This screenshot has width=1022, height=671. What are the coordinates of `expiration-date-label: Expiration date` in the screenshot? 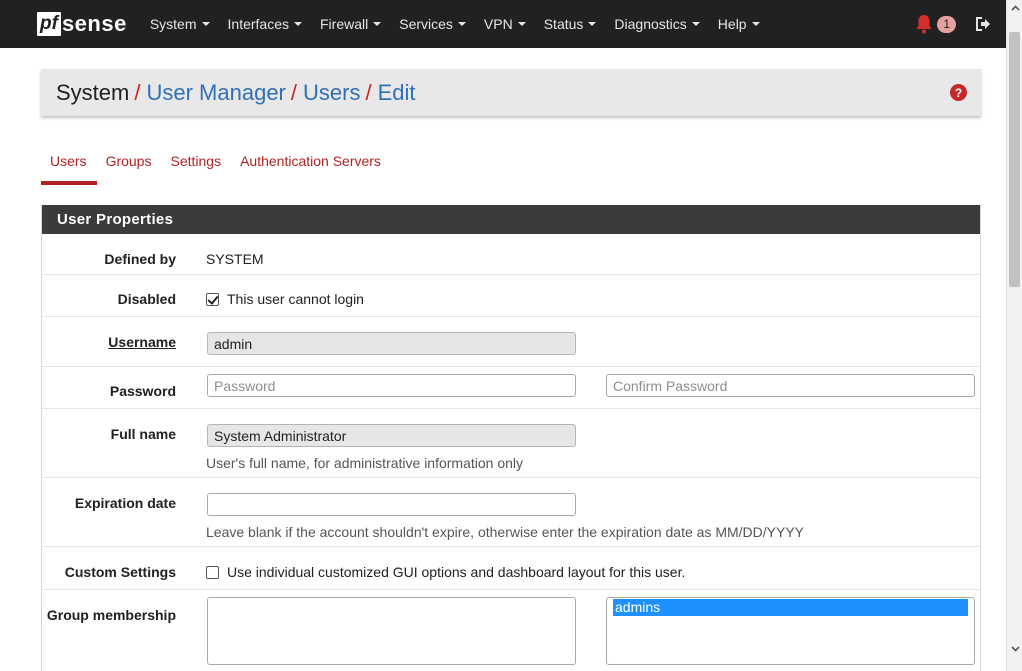 It's located at (125, 503).